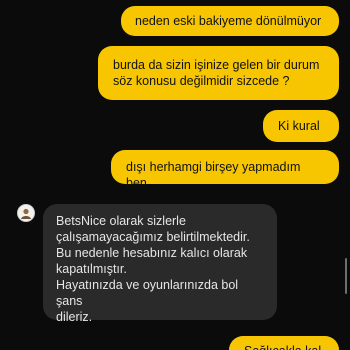 Image resolution: width=350 pixels, height=350 pixels. Describe the element at coordinates (284, 343) in the screenshot. I see `user-message-bubble: Sağlıcakla kal` at that location.